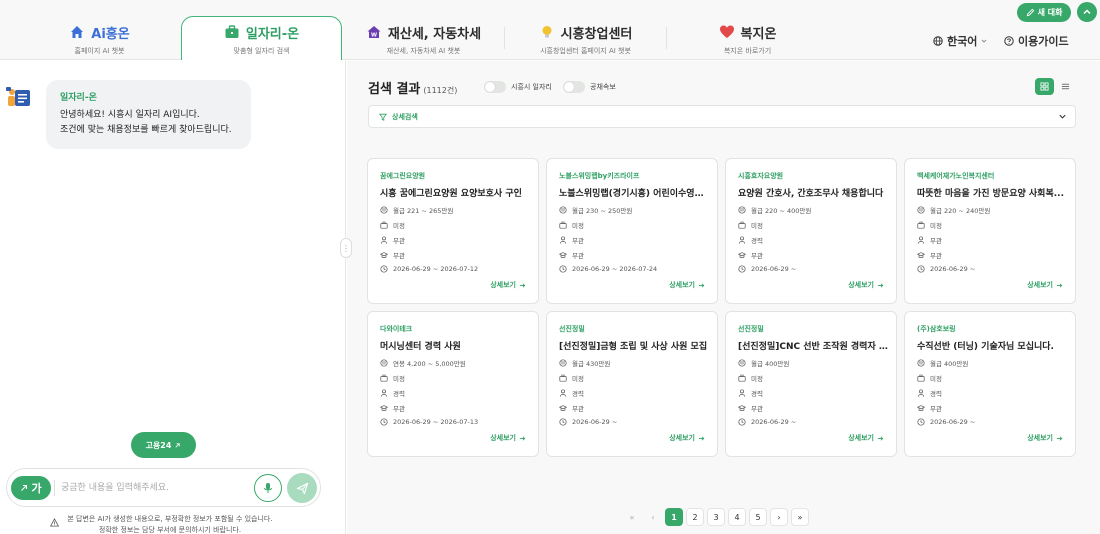 This screenshot has height=534, width=1100. I want to click on detail-search-bar: 상세검색, so click(722, 116).